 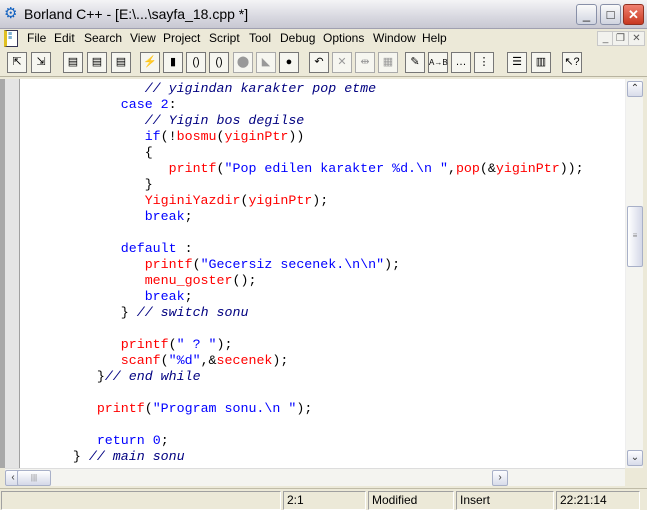 What do you see at coordinates (164, 296) in the screenshot?
I see `code-token: break` at bounding box center [164, 296].